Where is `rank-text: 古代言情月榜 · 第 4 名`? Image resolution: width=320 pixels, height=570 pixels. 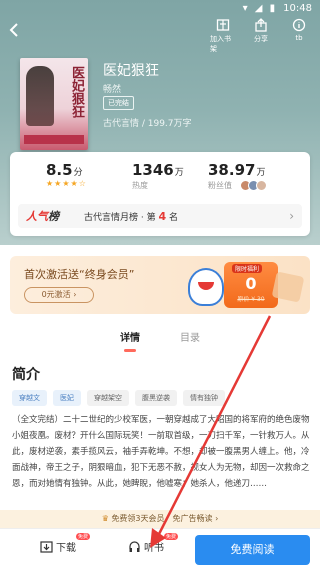
rank-text: 古代言情月榜 · 第 4 名 is located at coordinates (131, 216).